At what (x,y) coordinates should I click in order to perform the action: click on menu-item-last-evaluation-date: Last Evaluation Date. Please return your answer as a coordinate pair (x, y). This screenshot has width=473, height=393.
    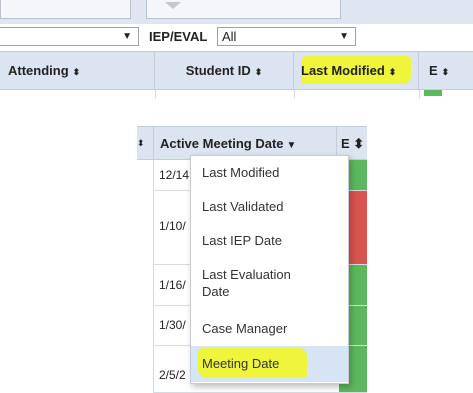
    Looking at the image, I should click on (269, 286).